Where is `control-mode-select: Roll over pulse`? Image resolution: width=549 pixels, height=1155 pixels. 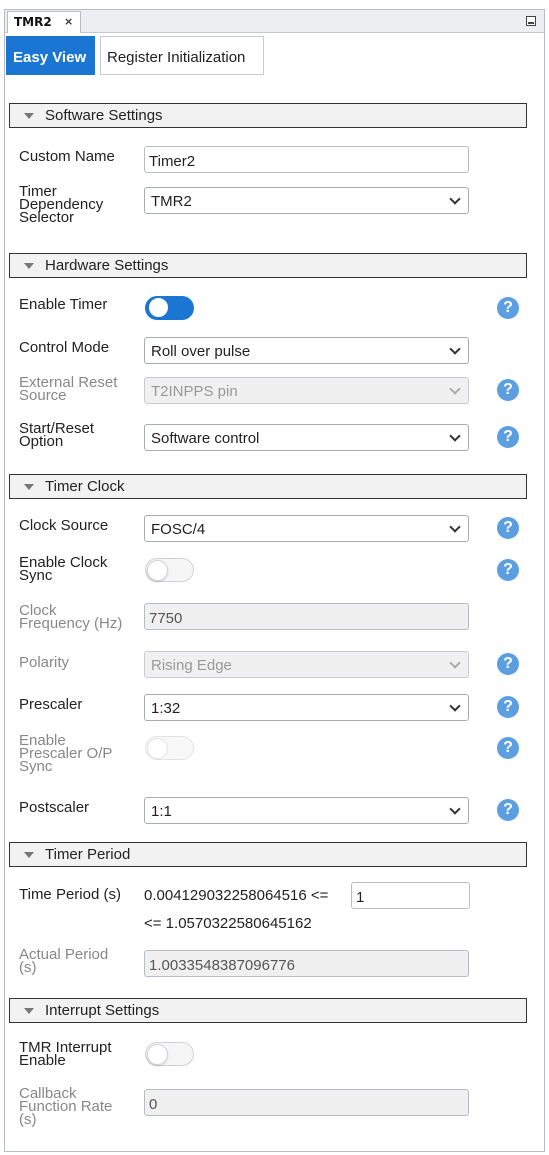 control-mode-select: Roll over pulse is located at coordinates (306, 350).